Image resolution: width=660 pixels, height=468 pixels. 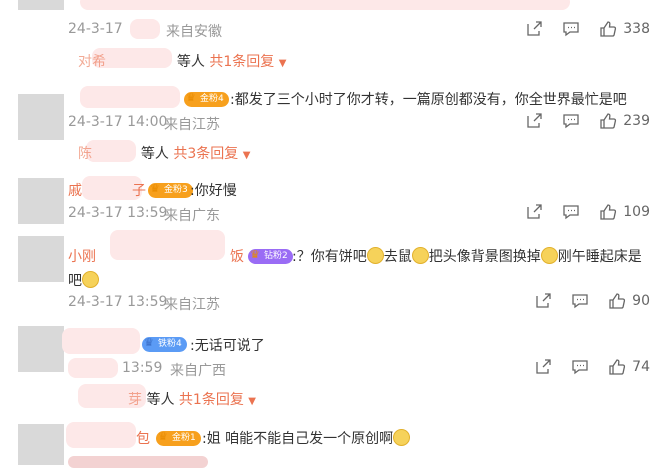 I want to click on comment-text: :姐 咱能不能自己发一个原创啊, so click(x=306, y=438).